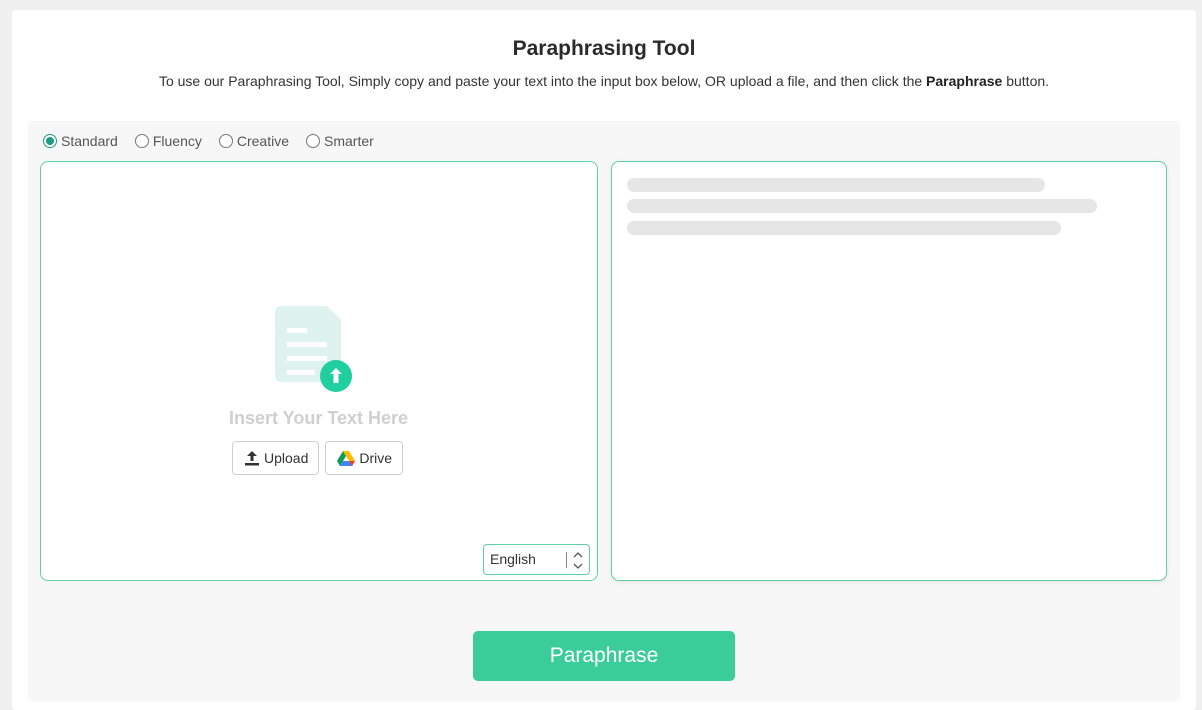 This screenshot has height=710, width=1202. I want to click on drive-button-label: Drive, so click(376, 458).